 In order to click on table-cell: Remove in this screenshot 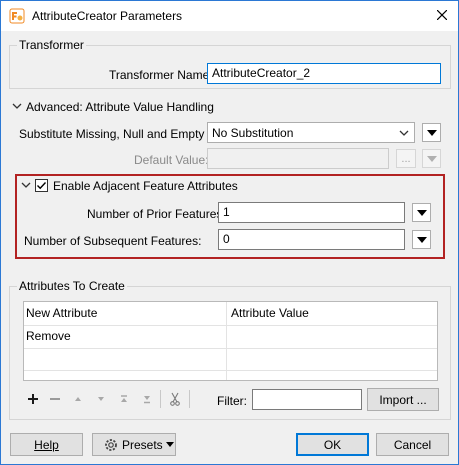, I will do `click(48, 336)`.